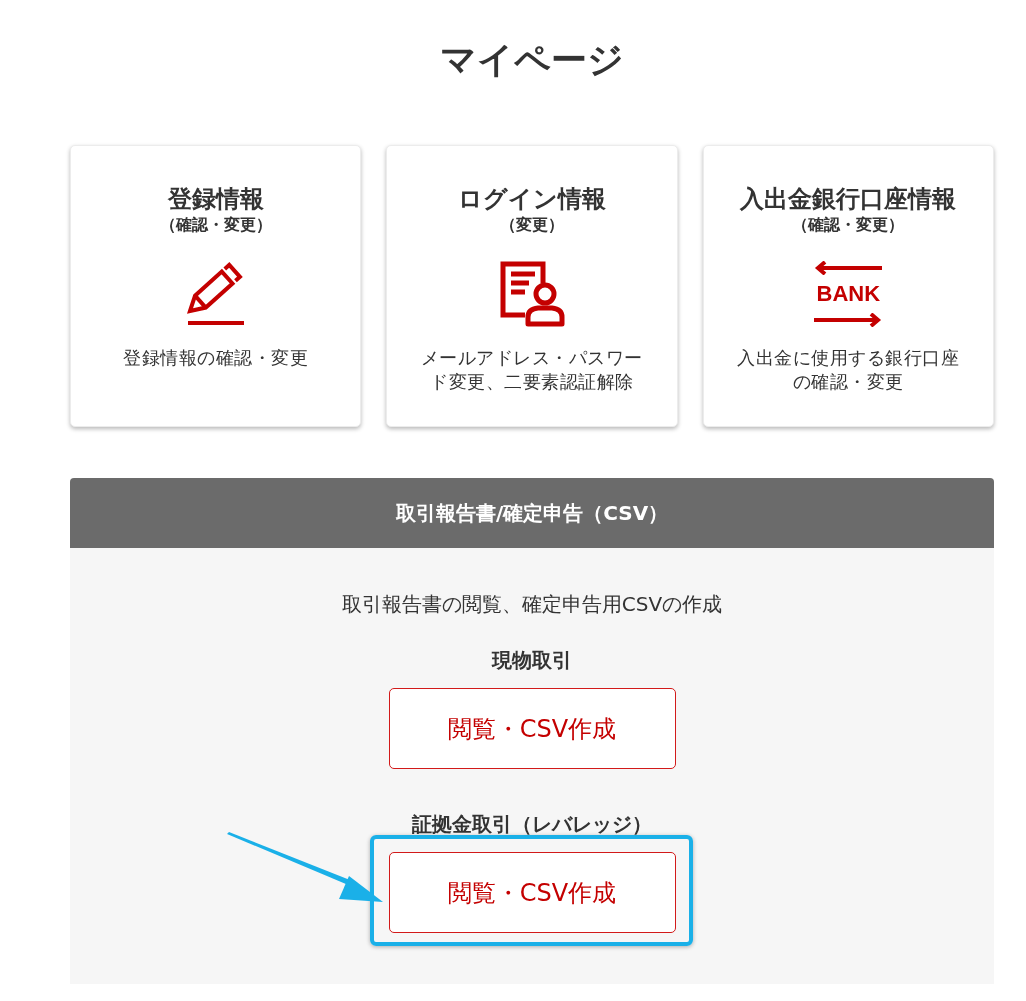 The height and width of the screenshot is (1001, 1026). What do you see at coordinates (532, 60) in the screenshot?
I see `page-title: マイページ` at bounding box center [532, 60].